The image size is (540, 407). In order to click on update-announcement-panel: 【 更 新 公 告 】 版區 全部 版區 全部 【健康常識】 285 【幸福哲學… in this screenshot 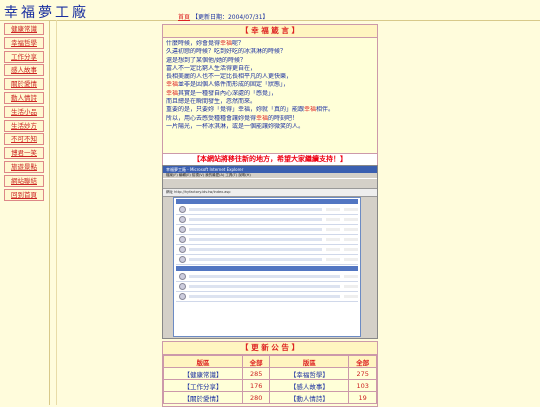, I will do `click(270, 374)`.